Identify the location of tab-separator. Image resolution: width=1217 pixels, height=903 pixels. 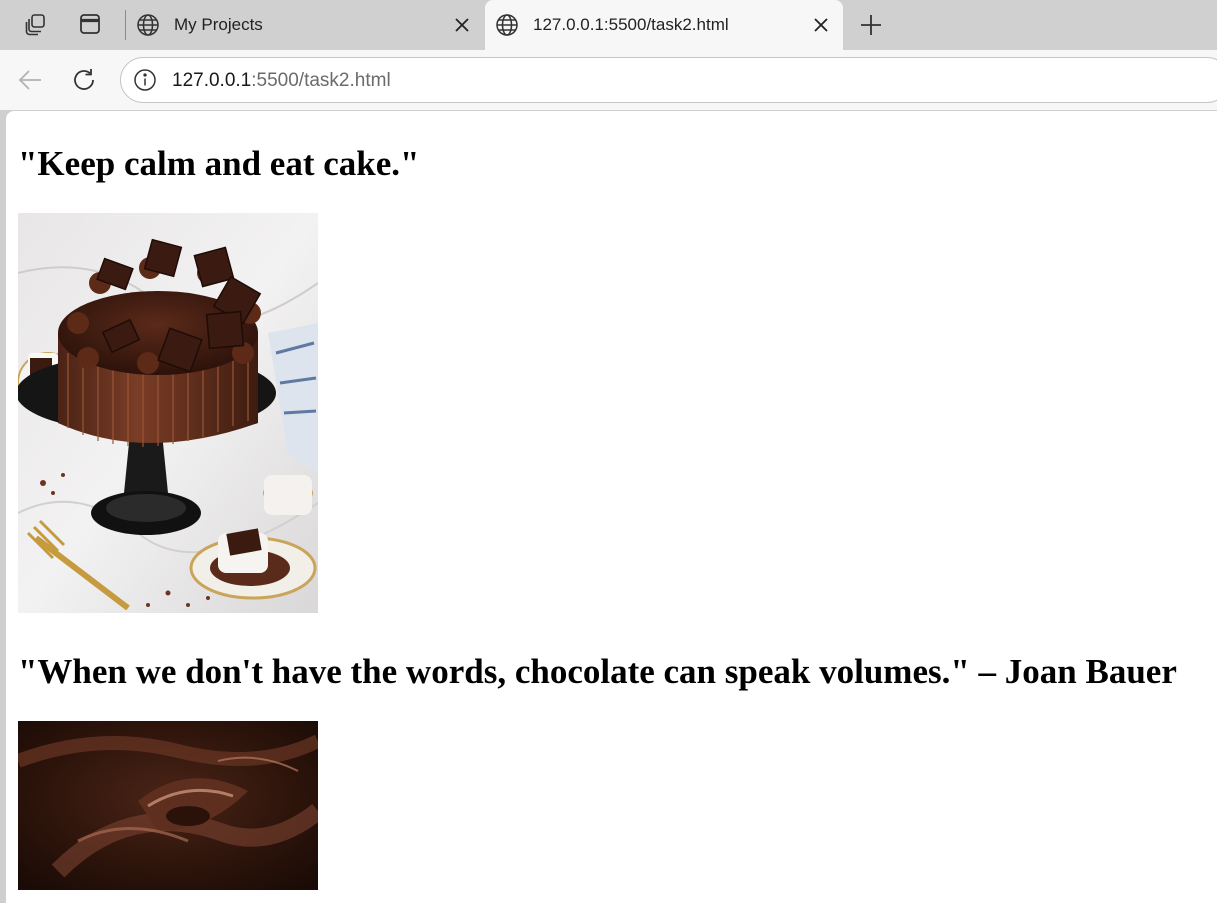
(125, 25).